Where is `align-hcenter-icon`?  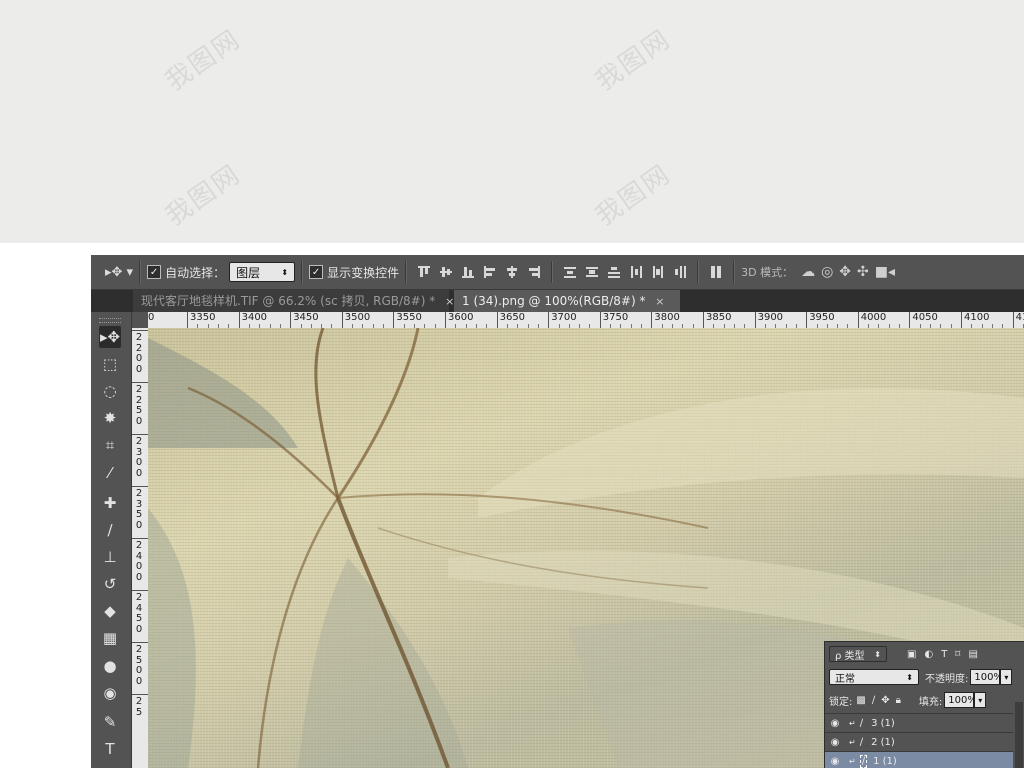 align-hcenter-icon is located at coordinates (512, 272).